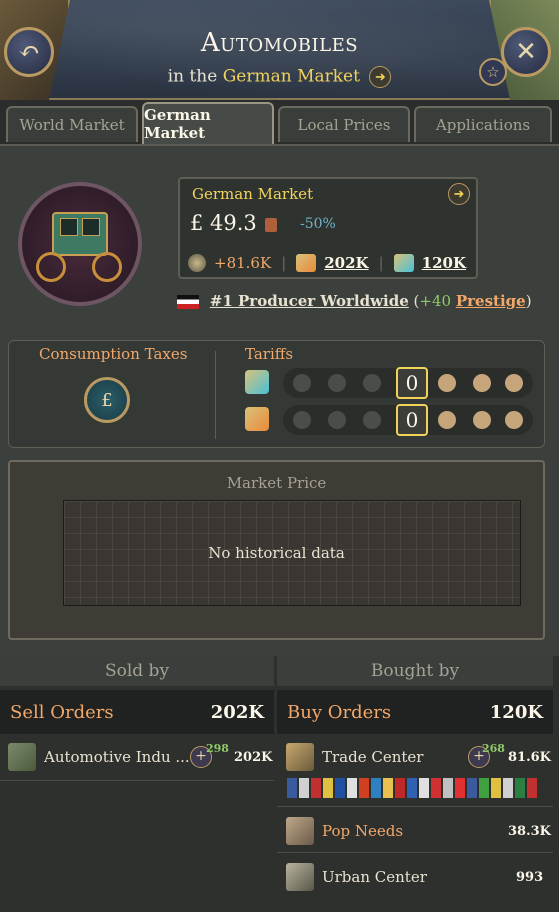 The height and width of the screenshot is (912, 559). Describe the element at coordinates (412, 383) in the screenshot. I see `import-tariff-value: 0` at that location.